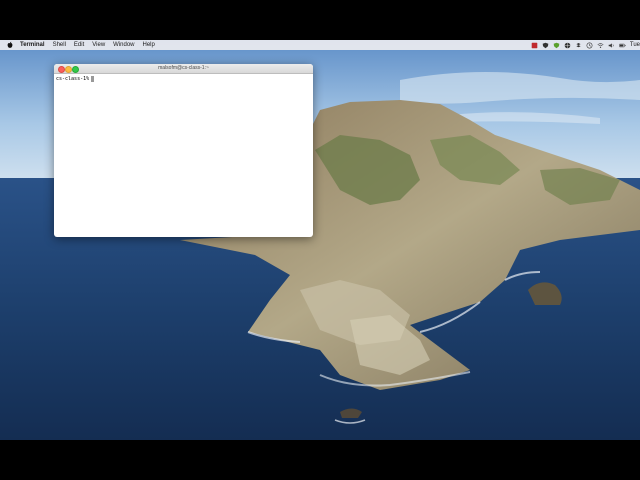 The height and width of the screenshot is (480, 640). Describe the element at coordinates (149, 45) in the screenshot. I see `menu-help: Help` at that location.